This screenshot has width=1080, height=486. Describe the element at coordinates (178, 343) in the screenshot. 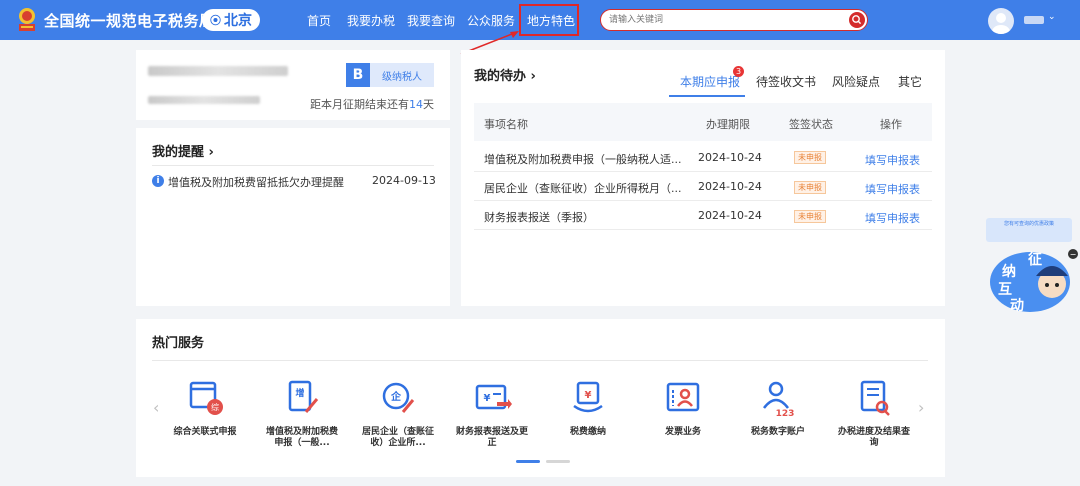

I see `hot-services-title: 热门服务` at that location.